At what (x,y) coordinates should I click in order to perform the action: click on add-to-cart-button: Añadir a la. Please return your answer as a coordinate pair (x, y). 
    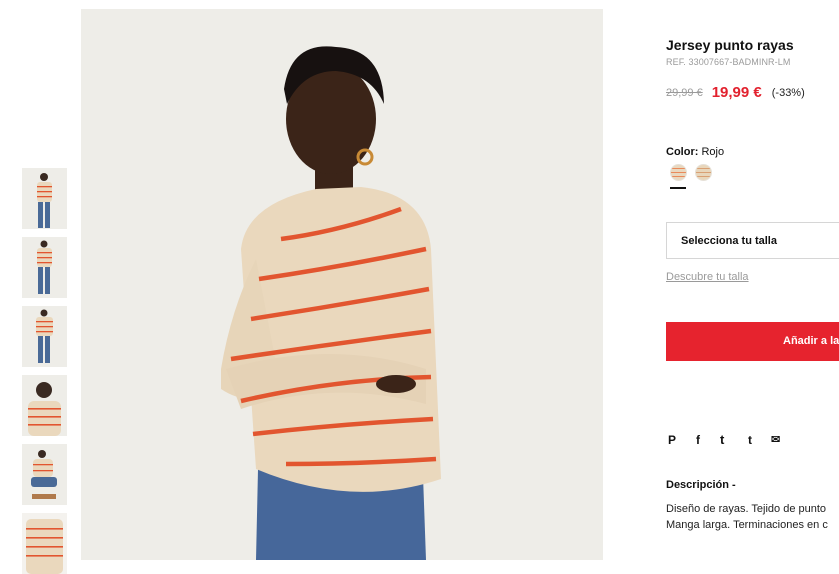
    Looking at the image, I should click on (752, 341).